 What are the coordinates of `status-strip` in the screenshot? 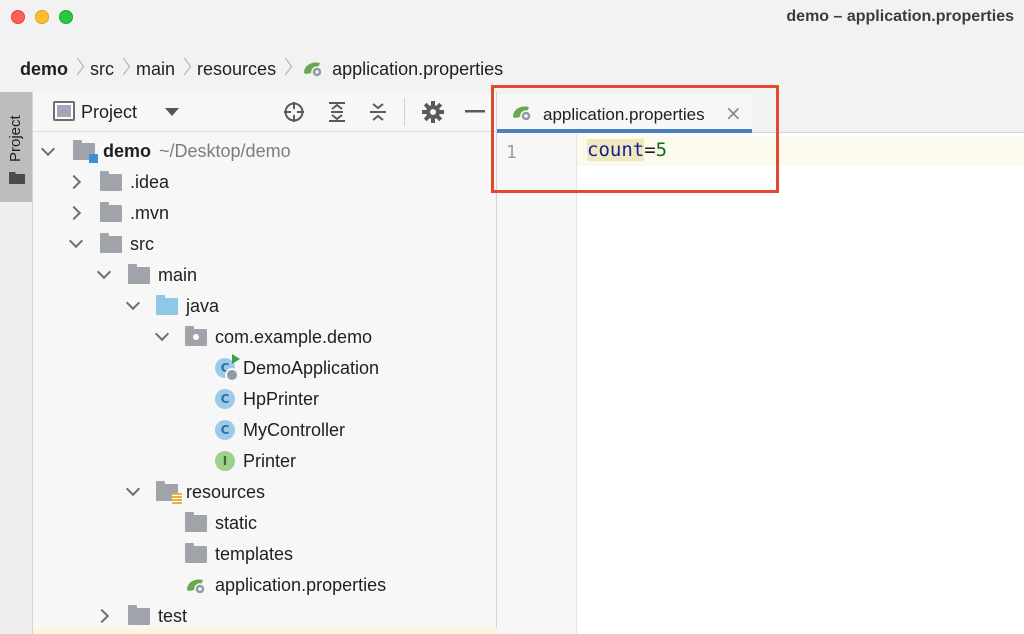 It's located at (265, 631).